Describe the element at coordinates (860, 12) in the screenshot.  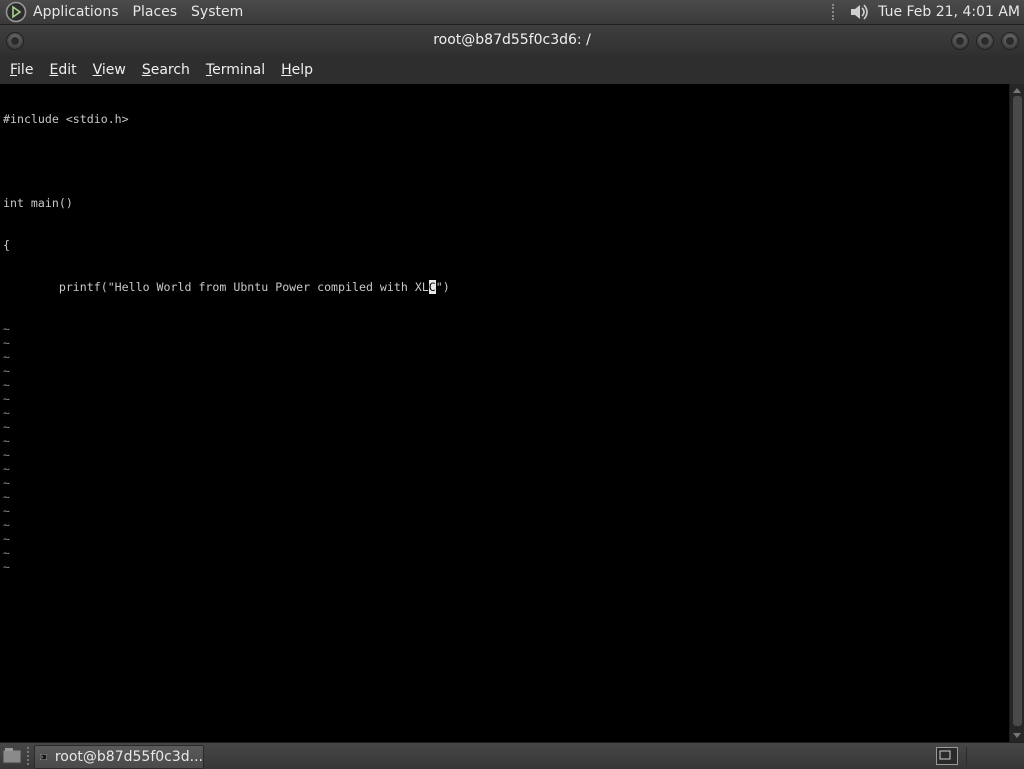
I see `volume-icon` at that location.